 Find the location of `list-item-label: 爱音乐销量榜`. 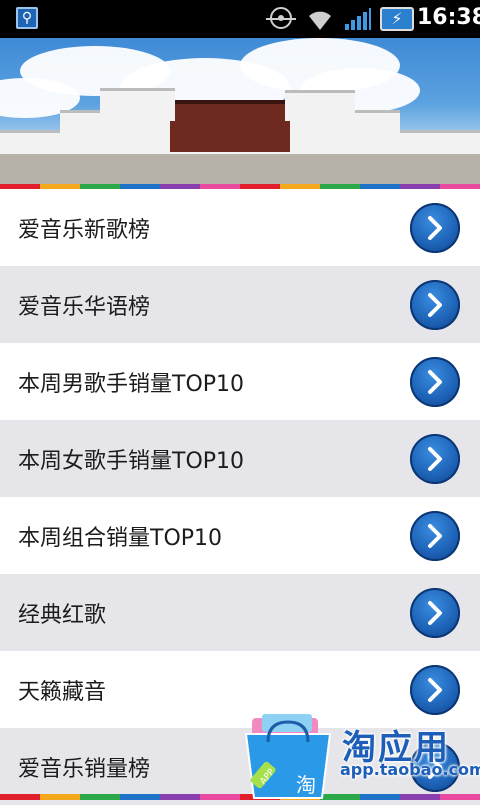

list-item-label: 爱音乐销量榜 is located at coordinates (84, 769).